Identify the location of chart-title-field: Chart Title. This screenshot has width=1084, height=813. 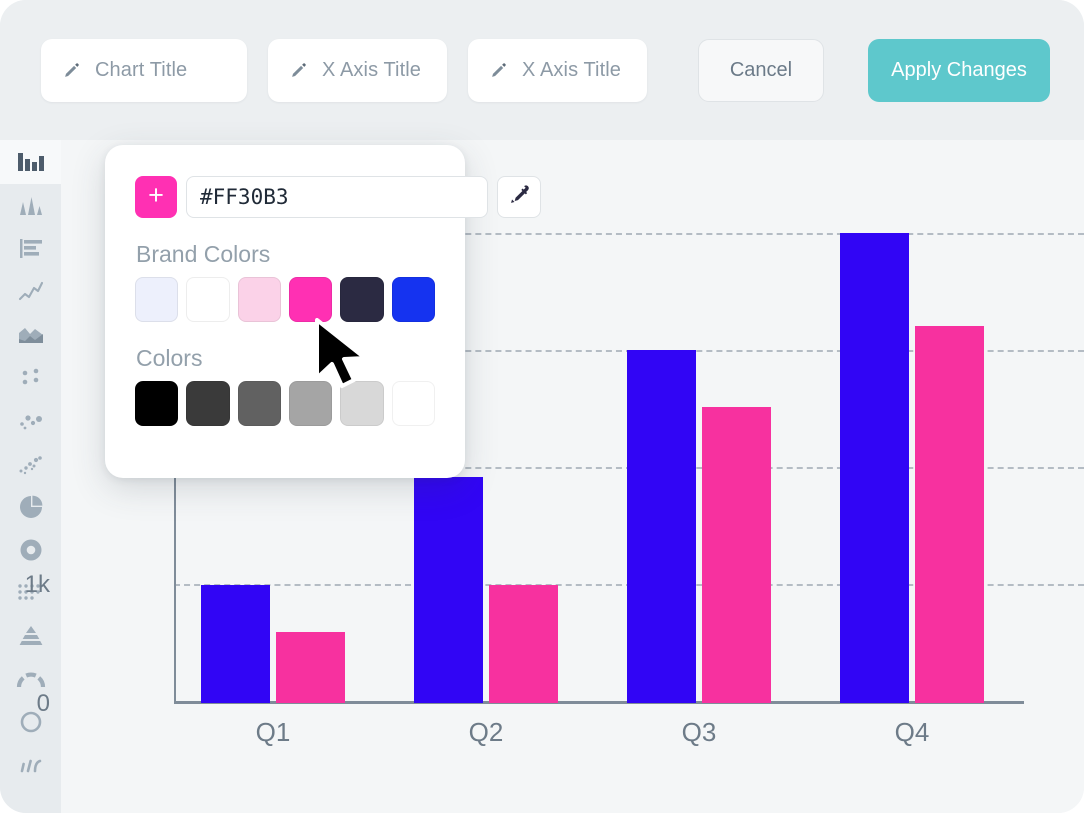
(144, 70).